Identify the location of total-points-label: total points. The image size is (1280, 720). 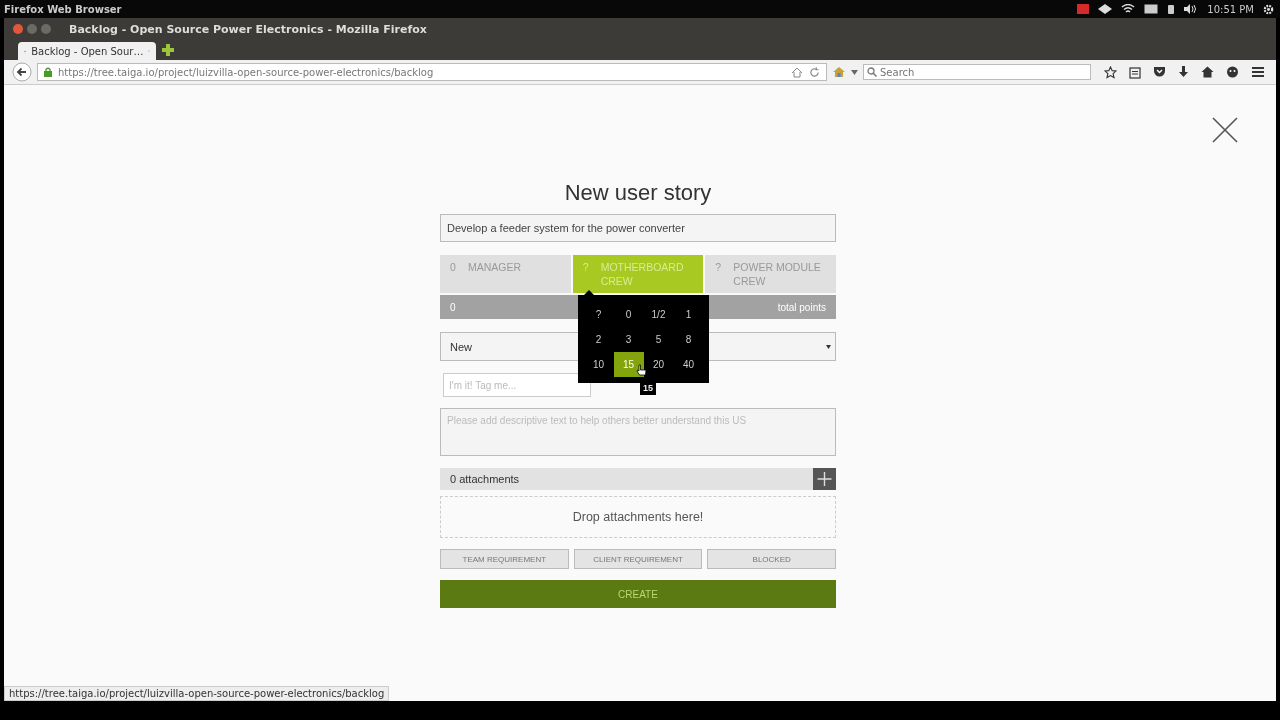
(801, 307).